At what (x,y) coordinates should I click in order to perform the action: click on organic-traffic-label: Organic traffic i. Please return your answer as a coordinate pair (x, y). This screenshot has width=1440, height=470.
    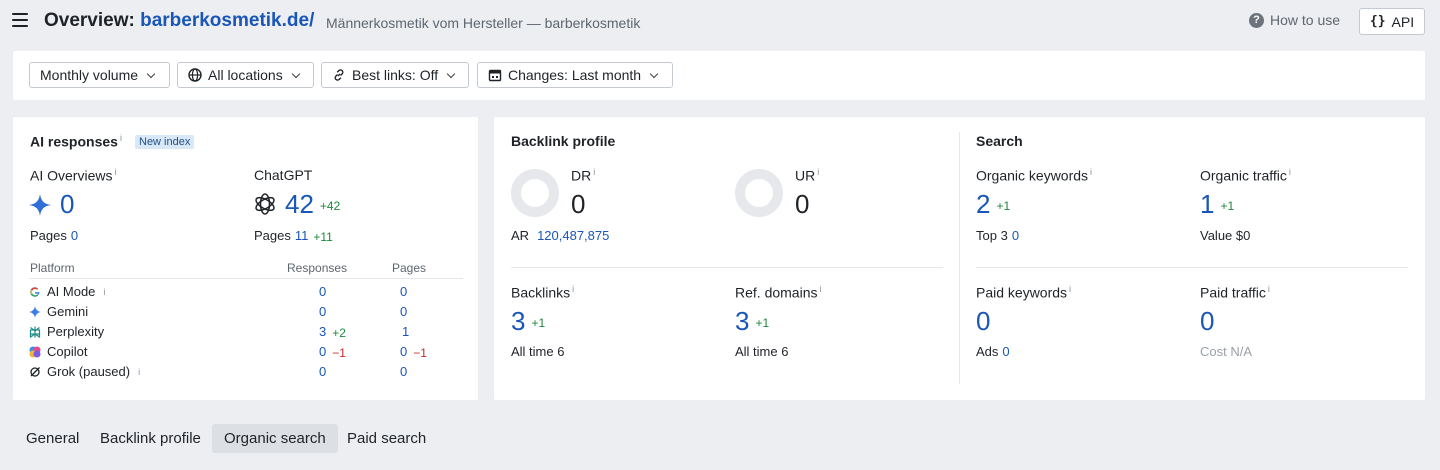
    Looking at the image, I should click on (1245, 175).